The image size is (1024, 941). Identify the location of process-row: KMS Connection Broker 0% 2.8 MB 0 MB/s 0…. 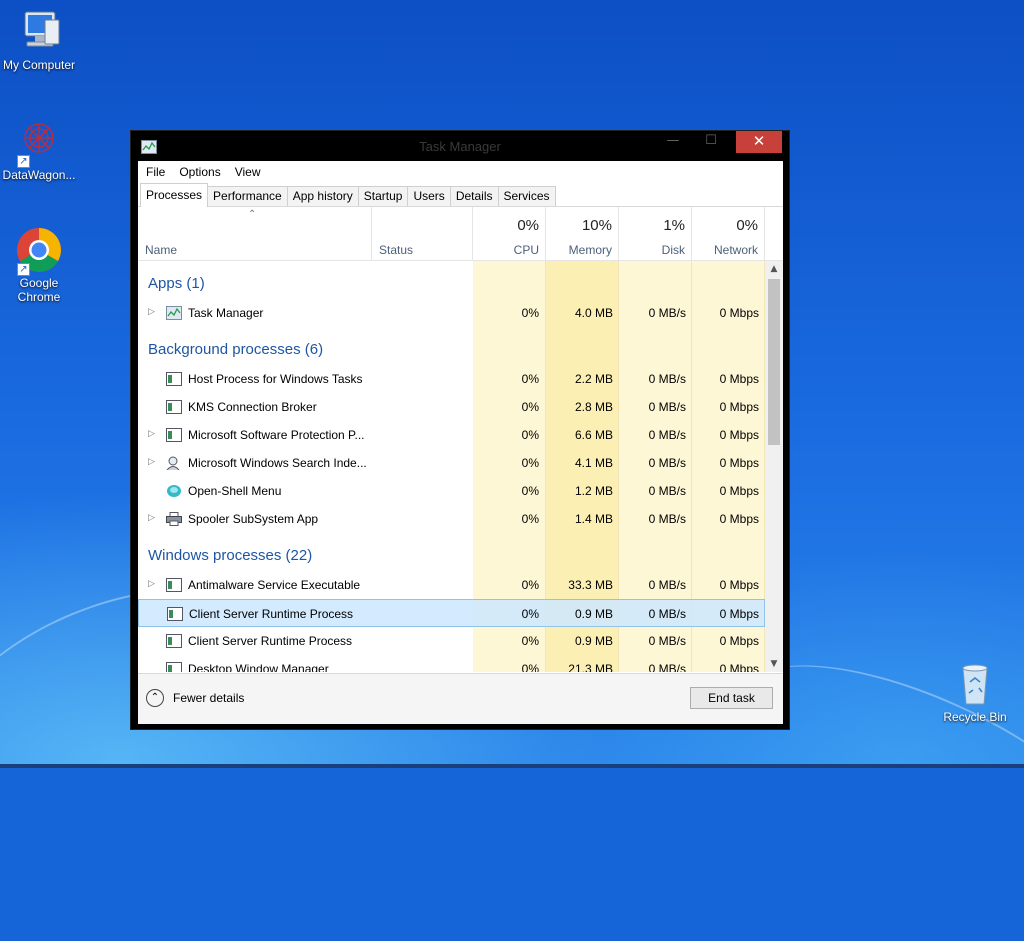
(451, 407).